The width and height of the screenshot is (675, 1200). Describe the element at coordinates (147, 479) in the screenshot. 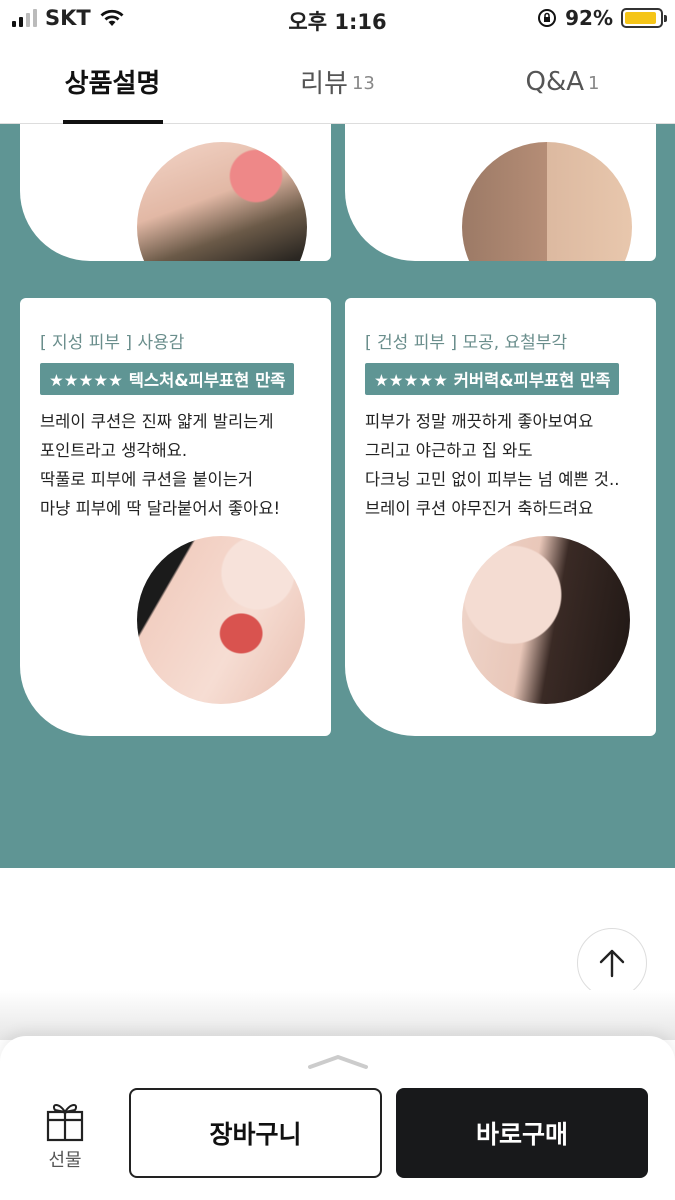

I see `review-line: 딱풀로 피부에 쿠션을 붙이는거` at that location.